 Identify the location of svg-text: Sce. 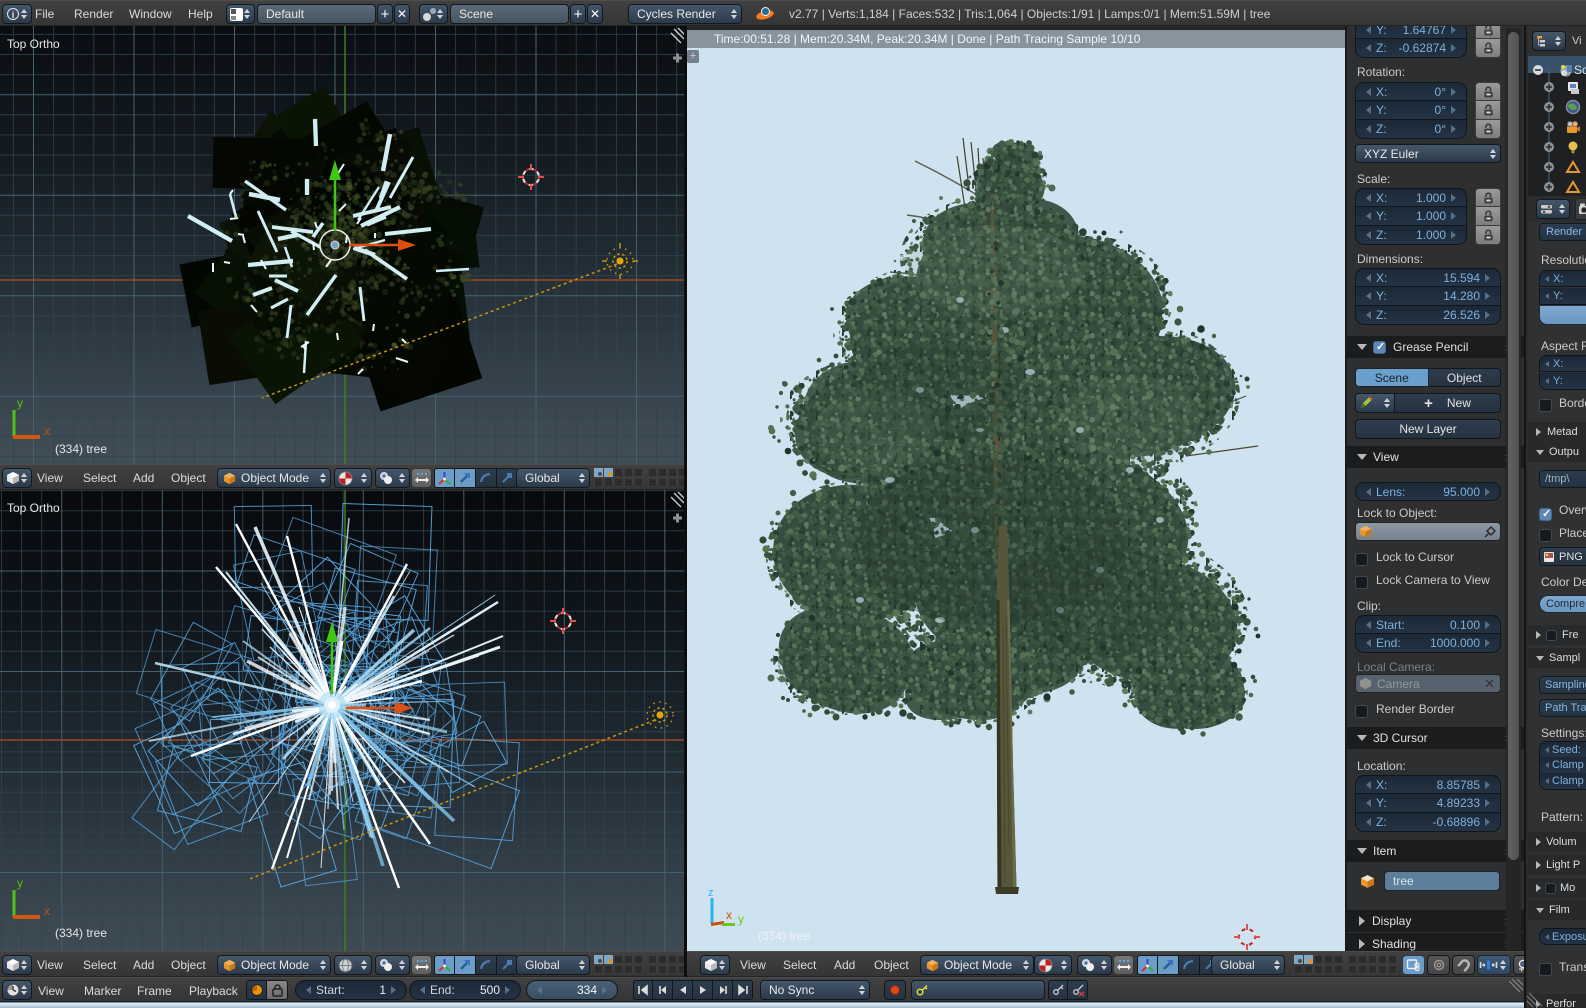
(1580, 70).